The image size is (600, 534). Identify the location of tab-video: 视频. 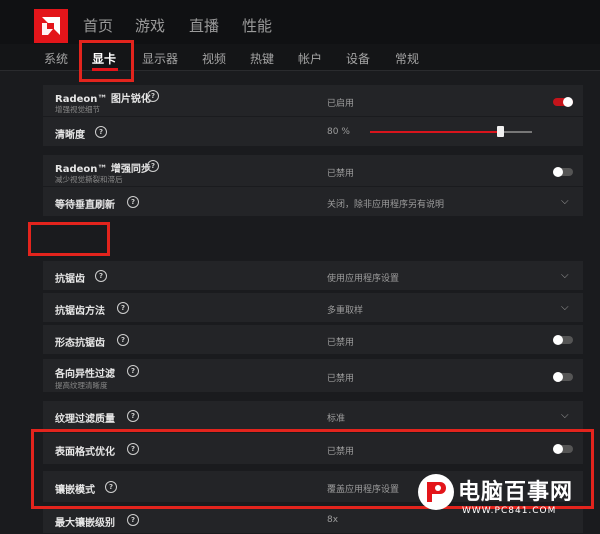
(214, 58).